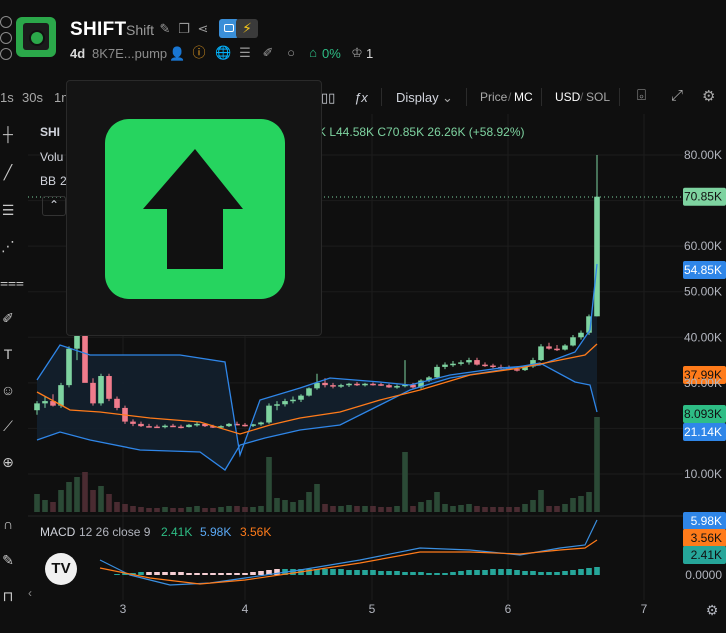 This screenshot has width=726, height=633. Describe the element at coordinates (177, 532) in the screenshot. I see `macd-hist-value: 2.41K` at that location.